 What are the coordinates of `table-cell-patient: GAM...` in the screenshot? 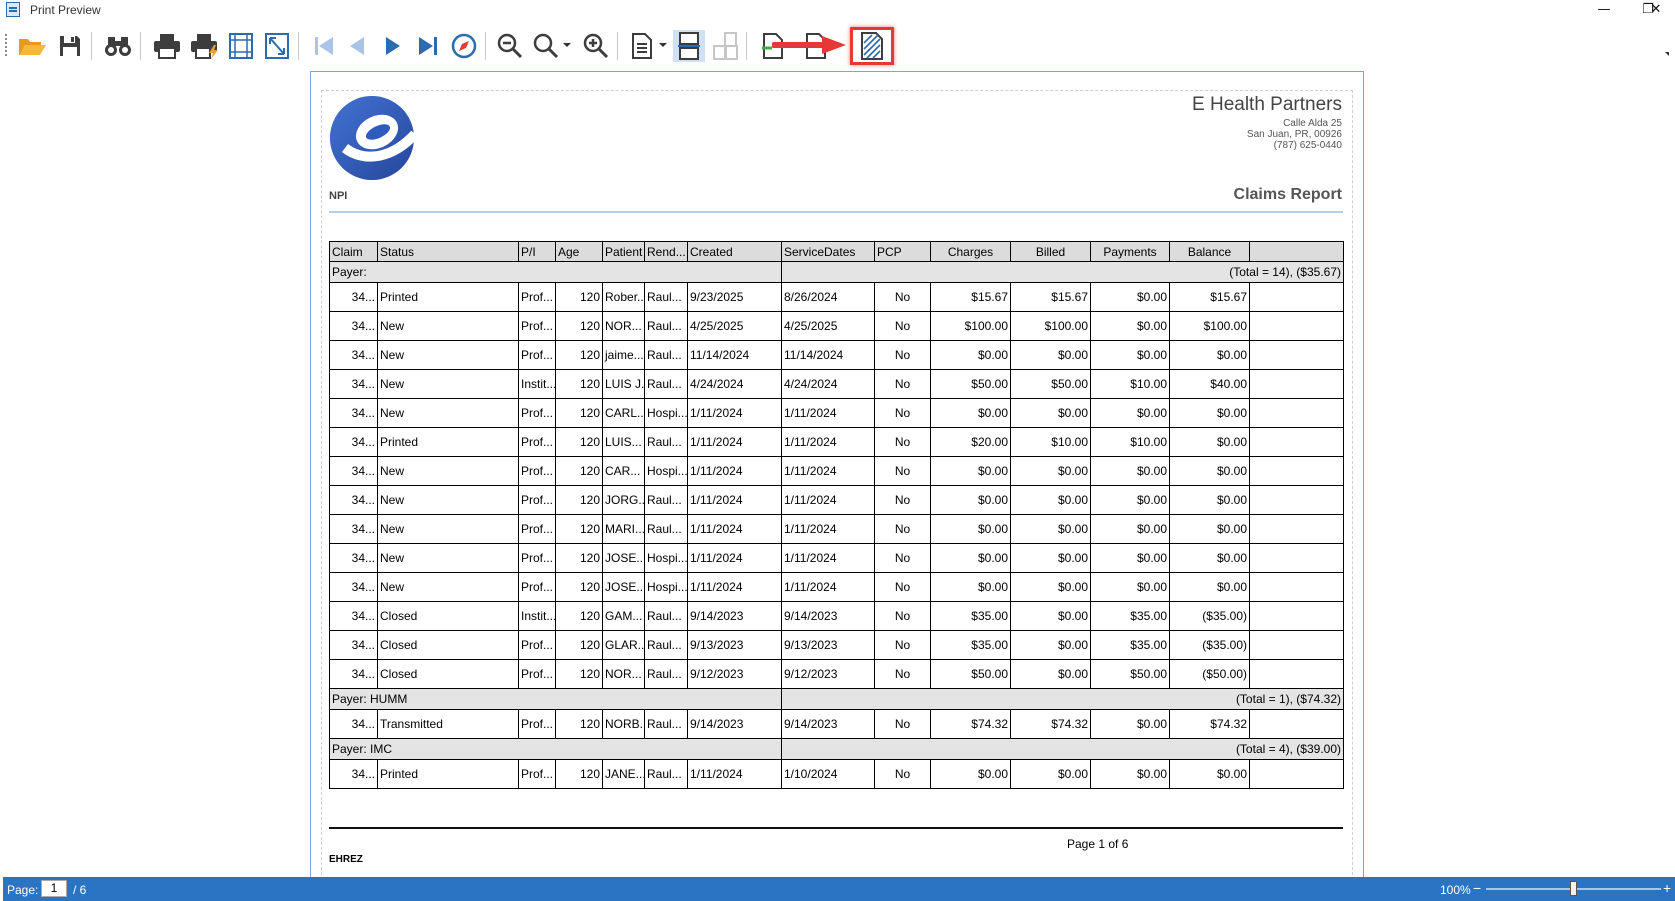 It's located at (623, 616).